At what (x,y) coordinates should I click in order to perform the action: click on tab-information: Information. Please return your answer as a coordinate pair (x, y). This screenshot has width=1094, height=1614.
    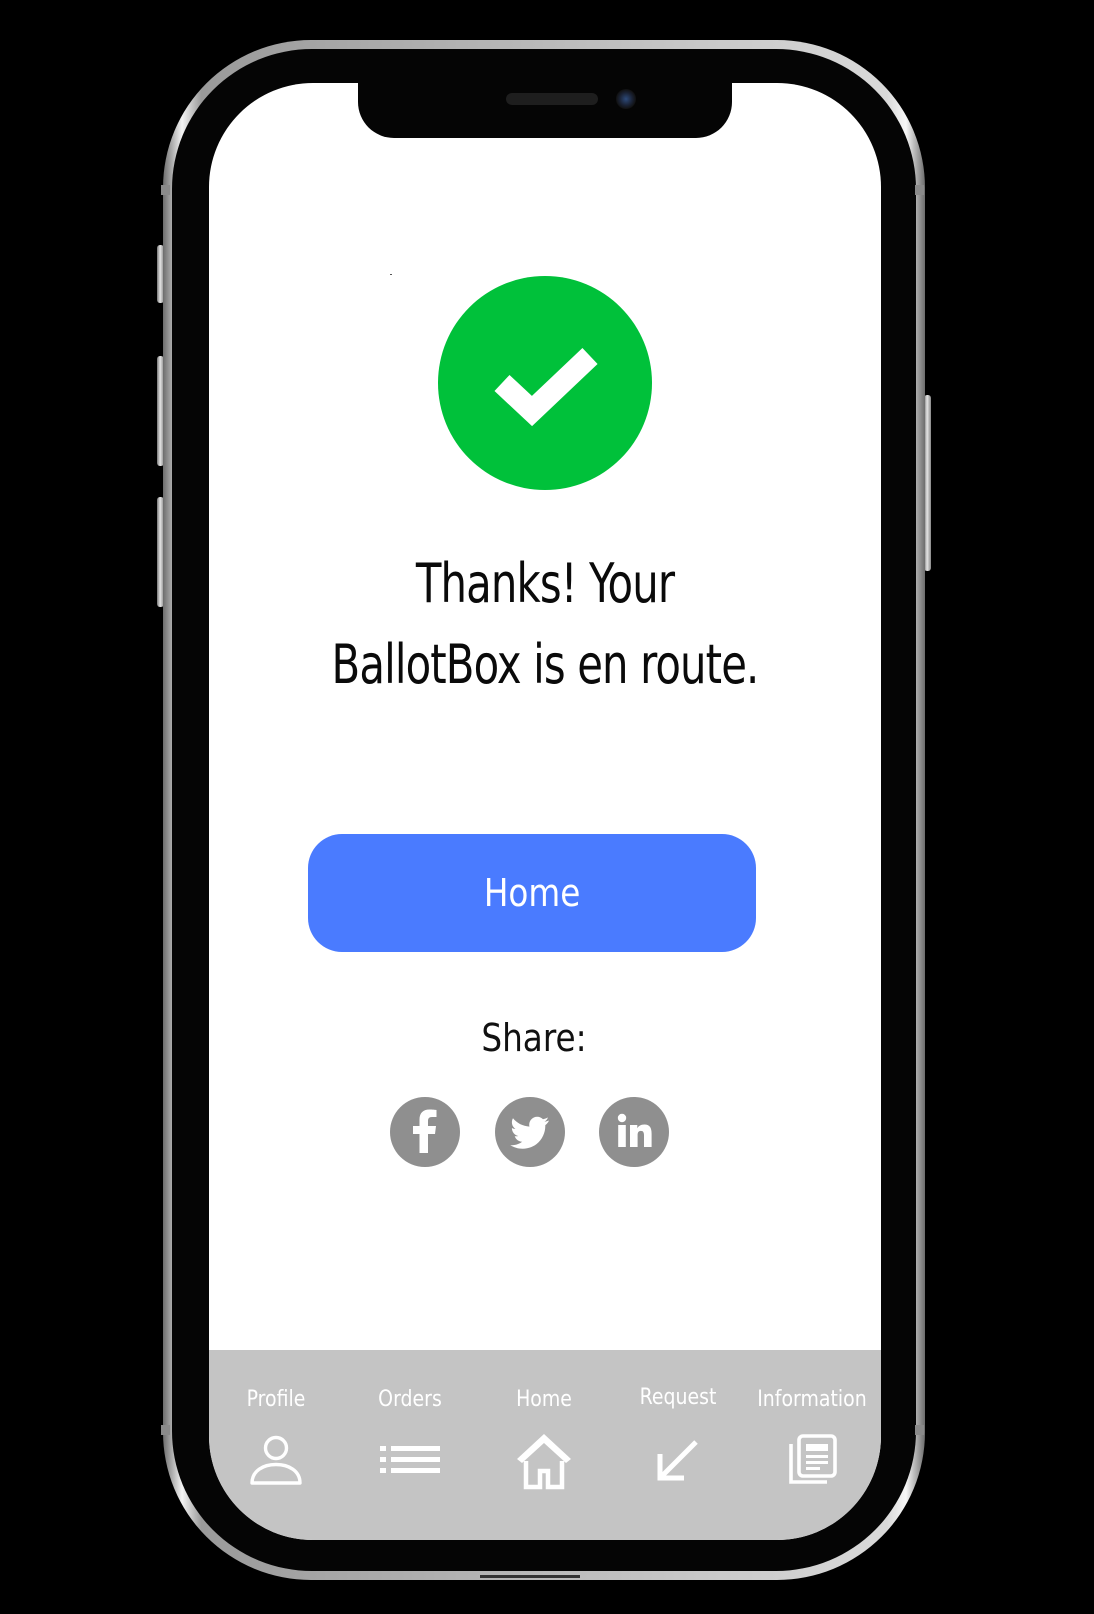
    Looking at the image, I should click on (812, 1445).